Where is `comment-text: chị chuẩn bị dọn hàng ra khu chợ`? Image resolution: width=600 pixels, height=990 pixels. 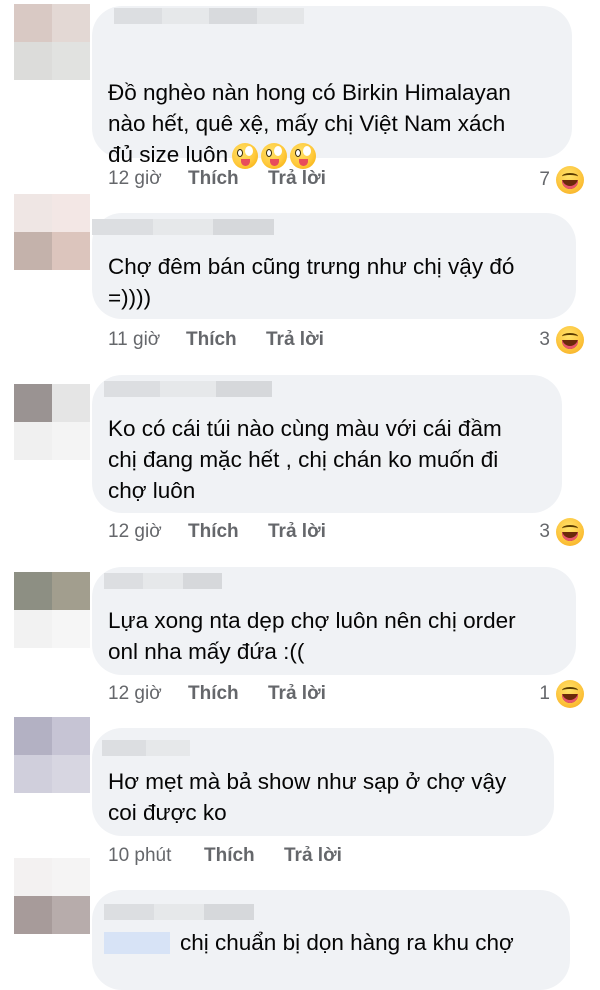
comment-text: chị chuẩn bị dọn hàng ra khu chợ is located at coordinates (347, 942).